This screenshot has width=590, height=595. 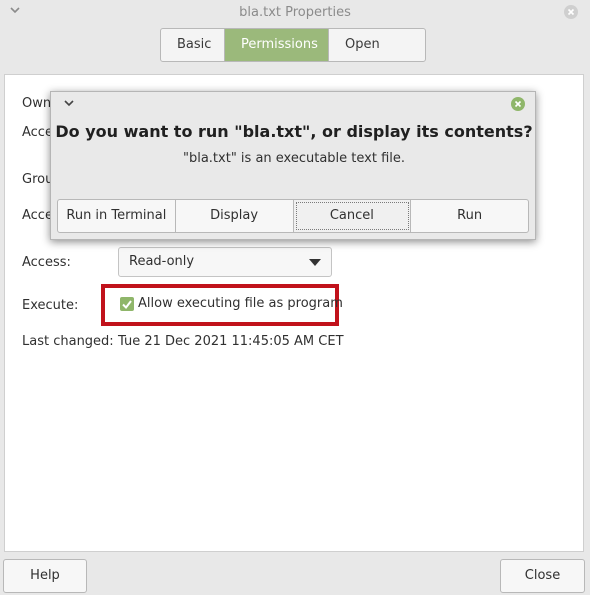 I want to click on checkmark-icon, so click(x=127, y=305).